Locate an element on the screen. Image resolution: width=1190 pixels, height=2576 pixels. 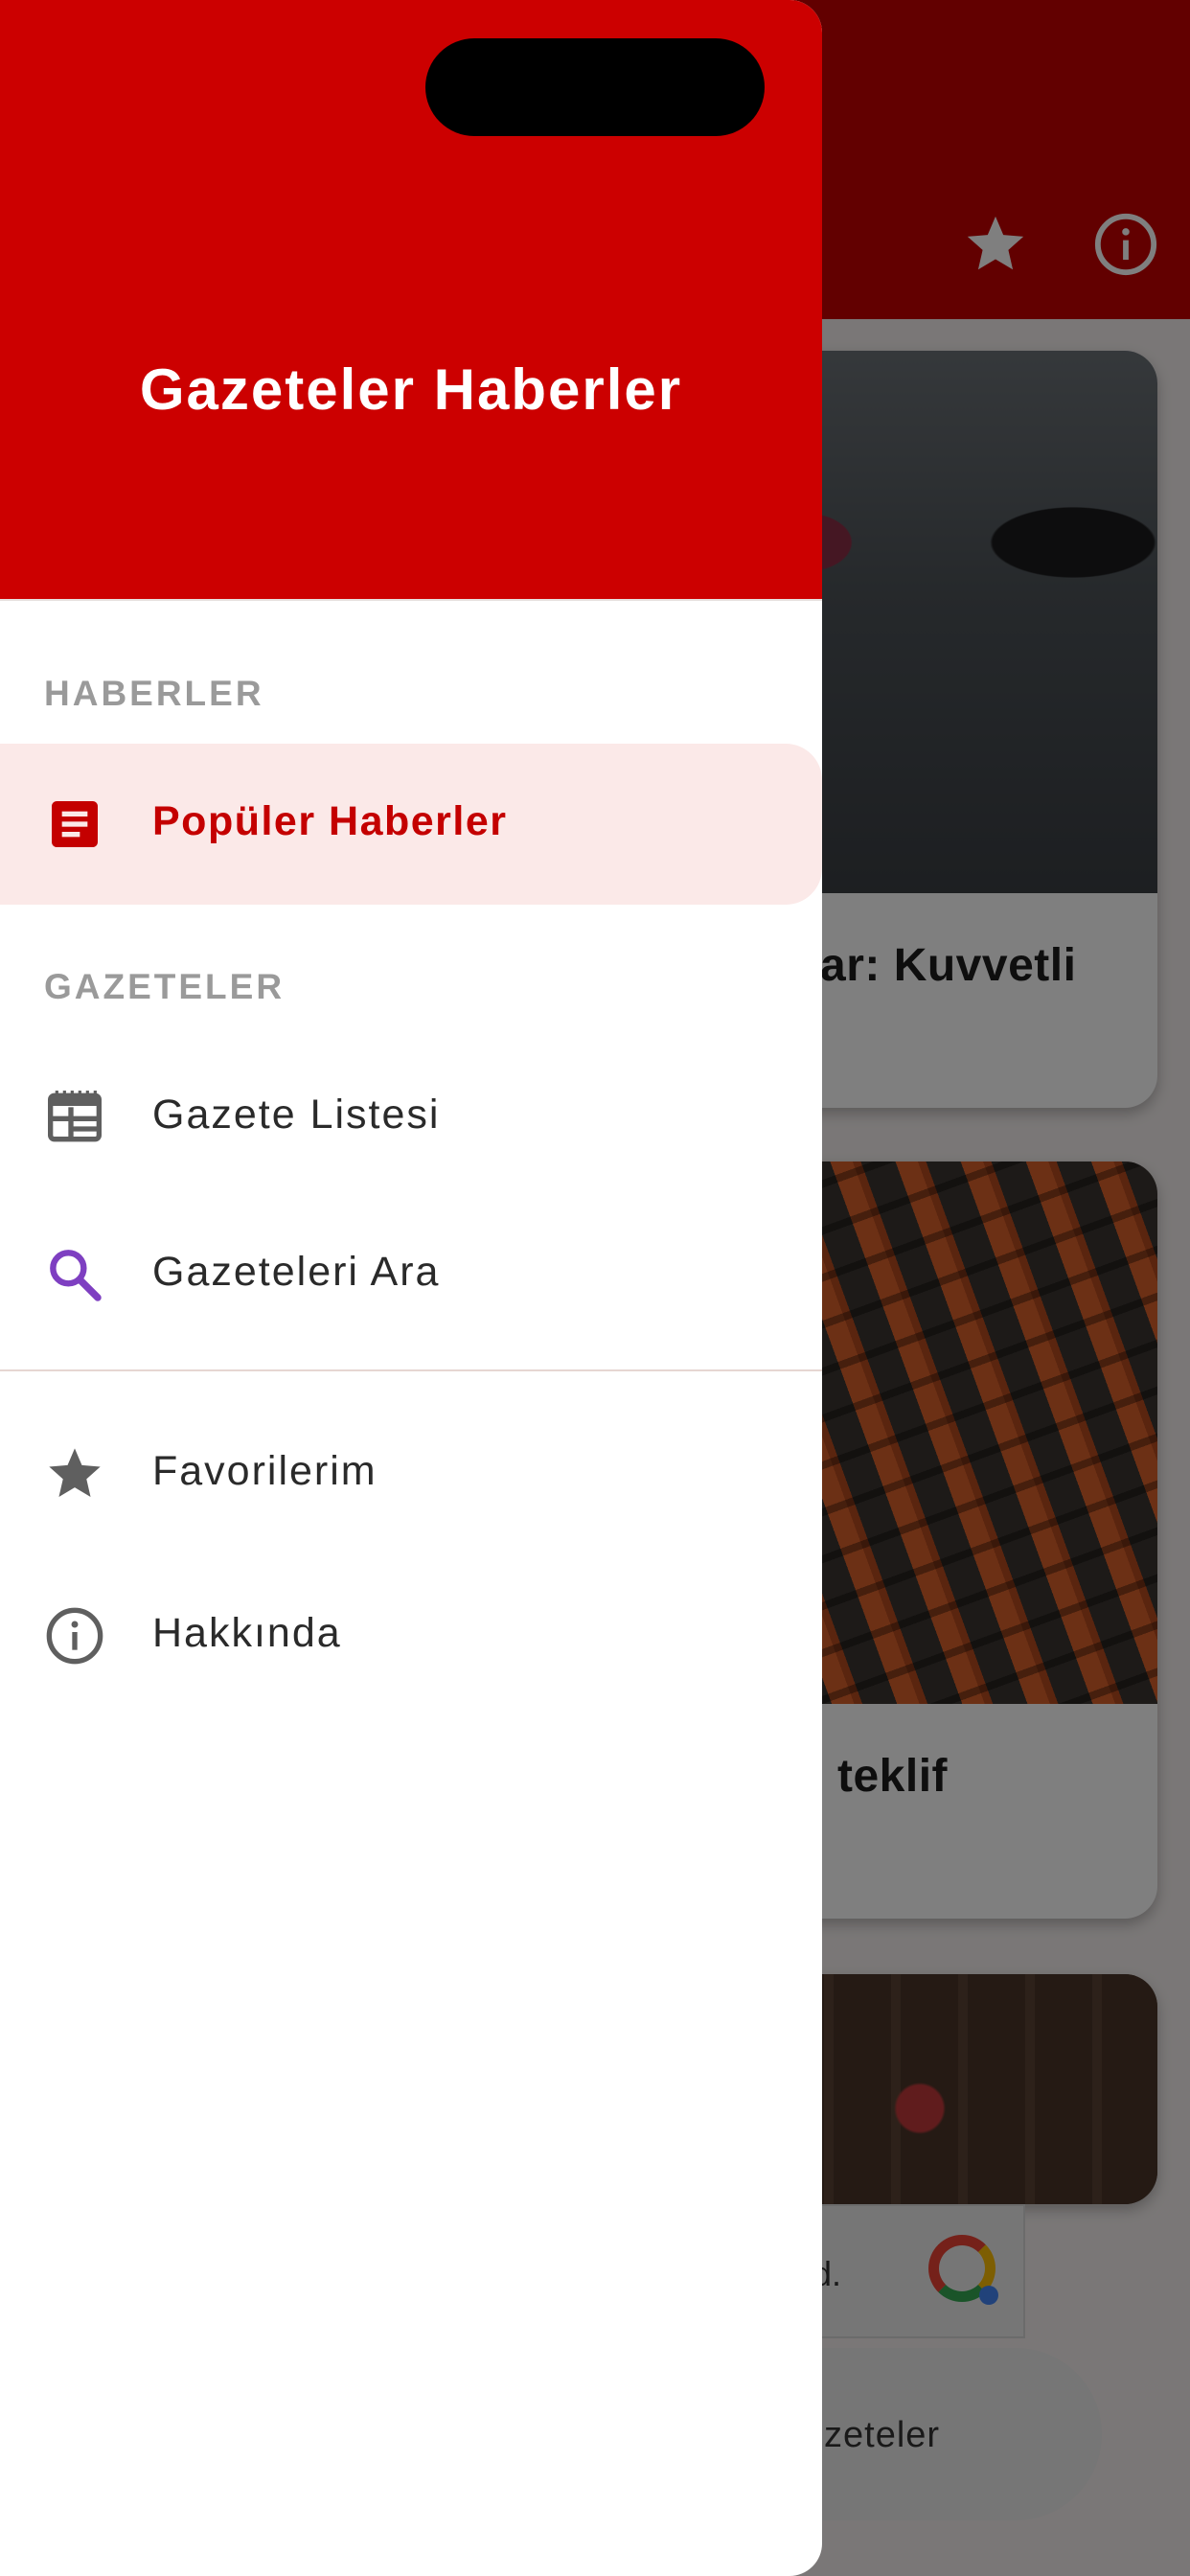
nav-item-label: Gazete Listesi is located at coordinates (296, 1115).